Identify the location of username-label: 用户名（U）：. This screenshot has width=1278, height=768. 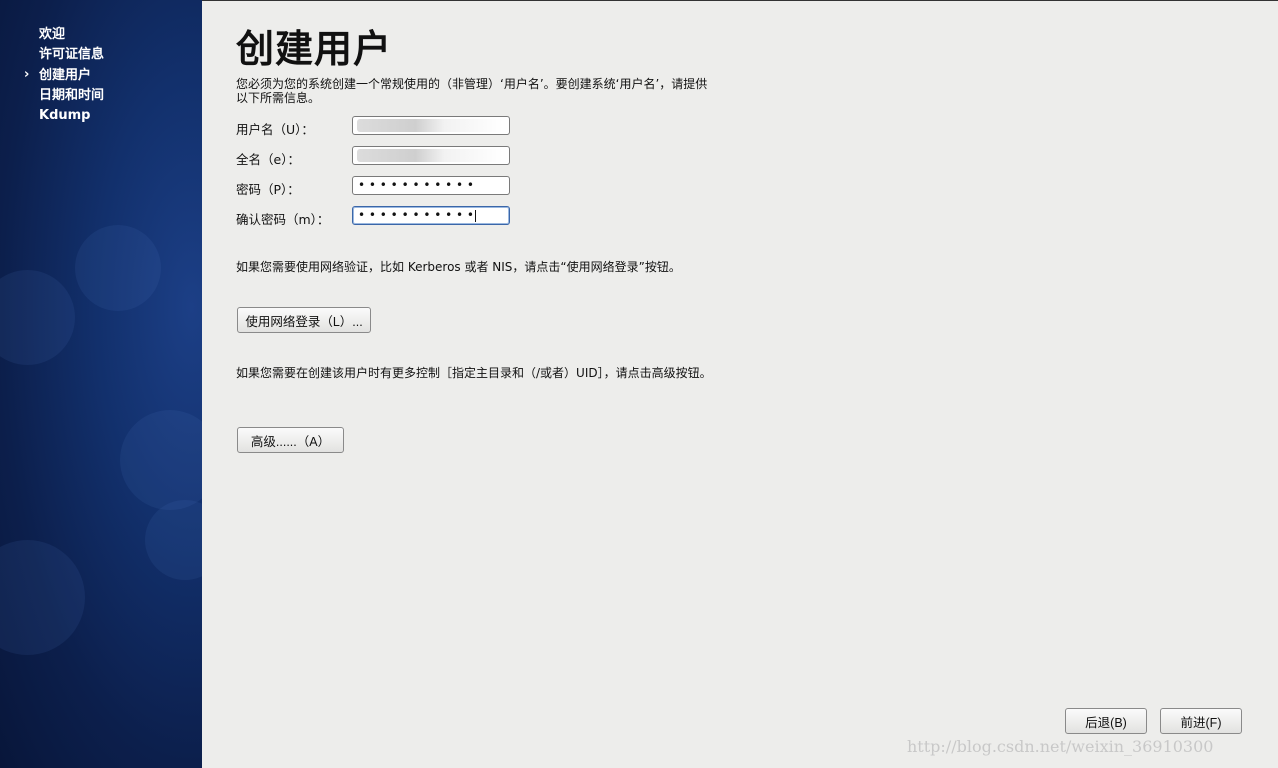
(275, 129).